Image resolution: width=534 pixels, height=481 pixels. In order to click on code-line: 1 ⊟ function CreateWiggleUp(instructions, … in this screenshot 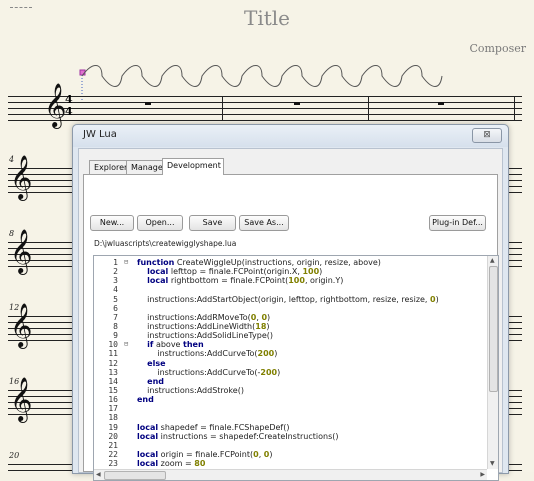, I will do `click(290, 262)`.